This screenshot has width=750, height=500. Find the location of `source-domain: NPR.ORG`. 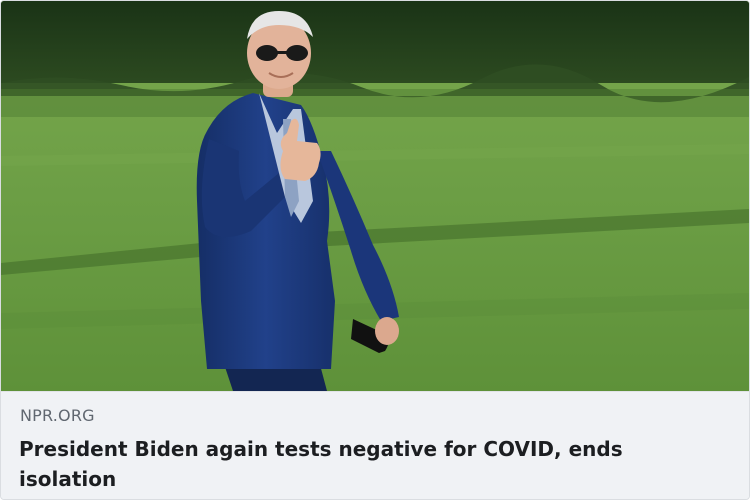

source-domain: NPR.ORG is located at coordinates (57, 415).